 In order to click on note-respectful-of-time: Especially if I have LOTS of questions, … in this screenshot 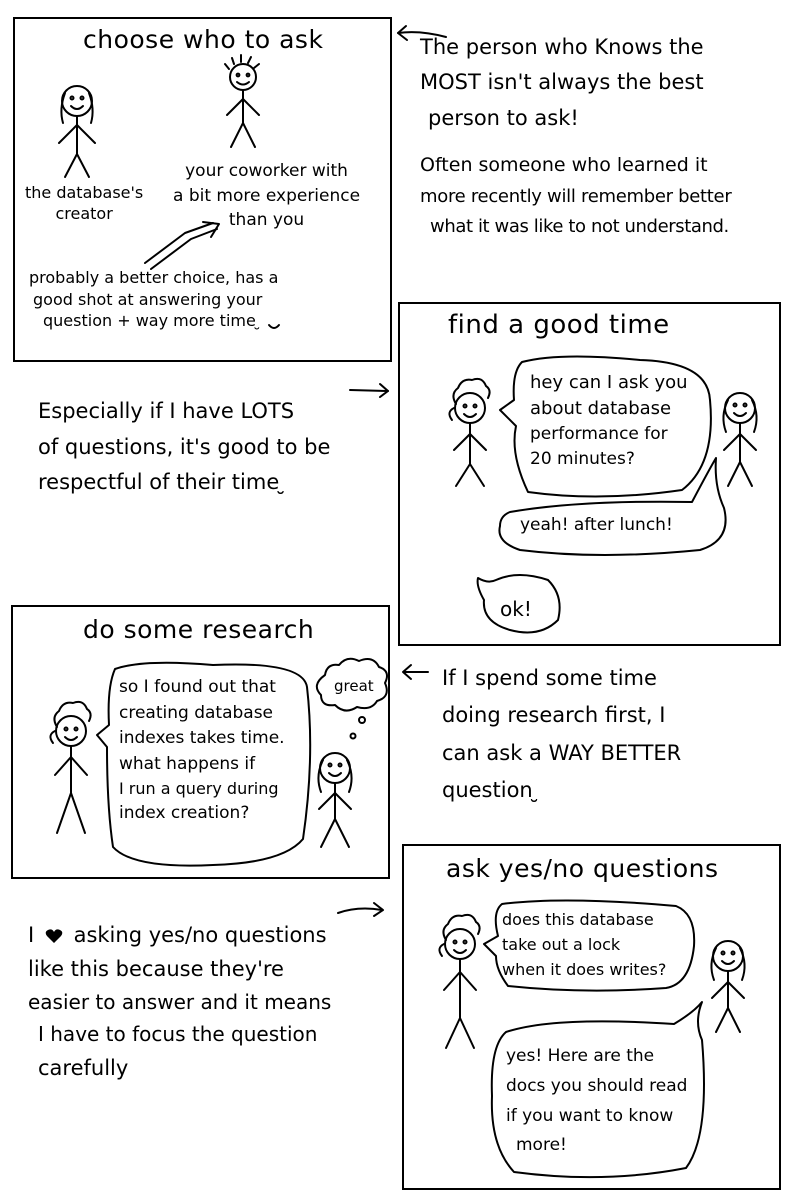, I will do `click(184, 447)`.